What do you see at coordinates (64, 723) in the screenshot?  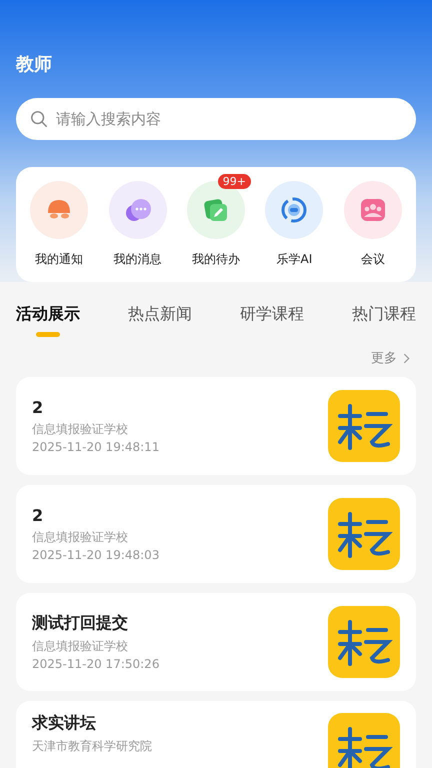 I see `activity-title: 求实讲坛` at bounding box center [64, 723].